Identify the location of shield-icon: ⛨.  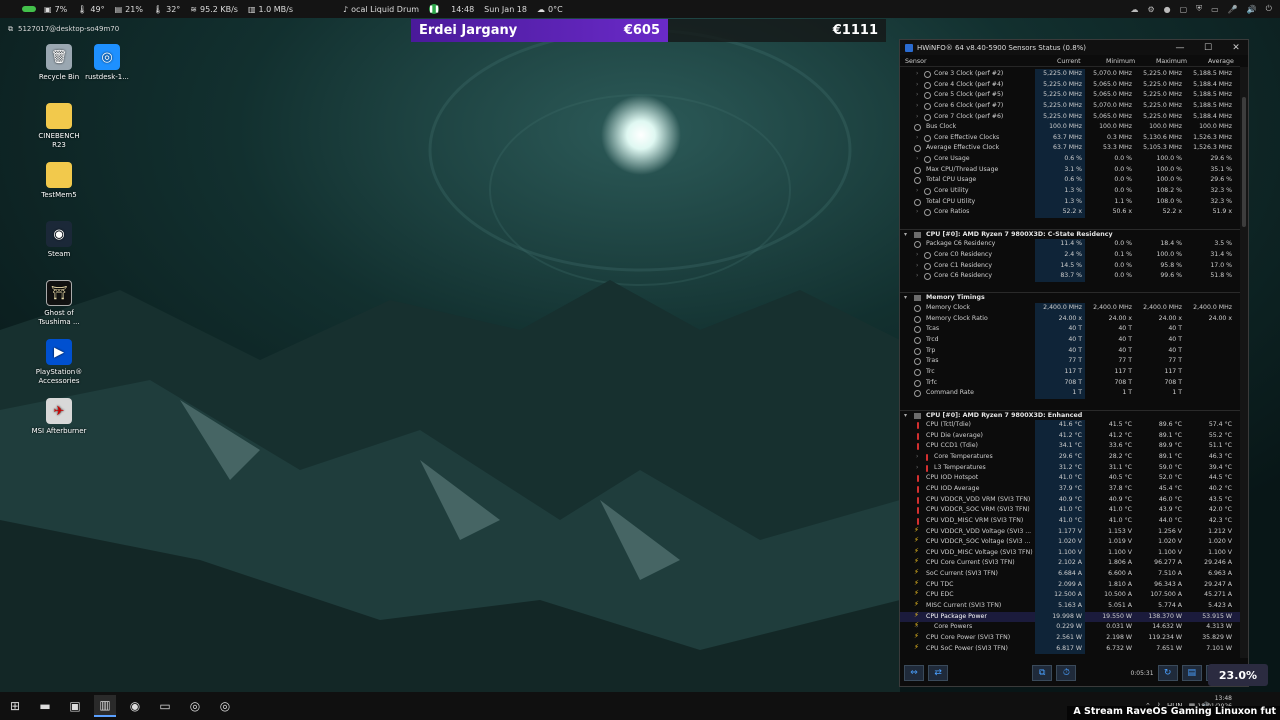
(1199, 9).